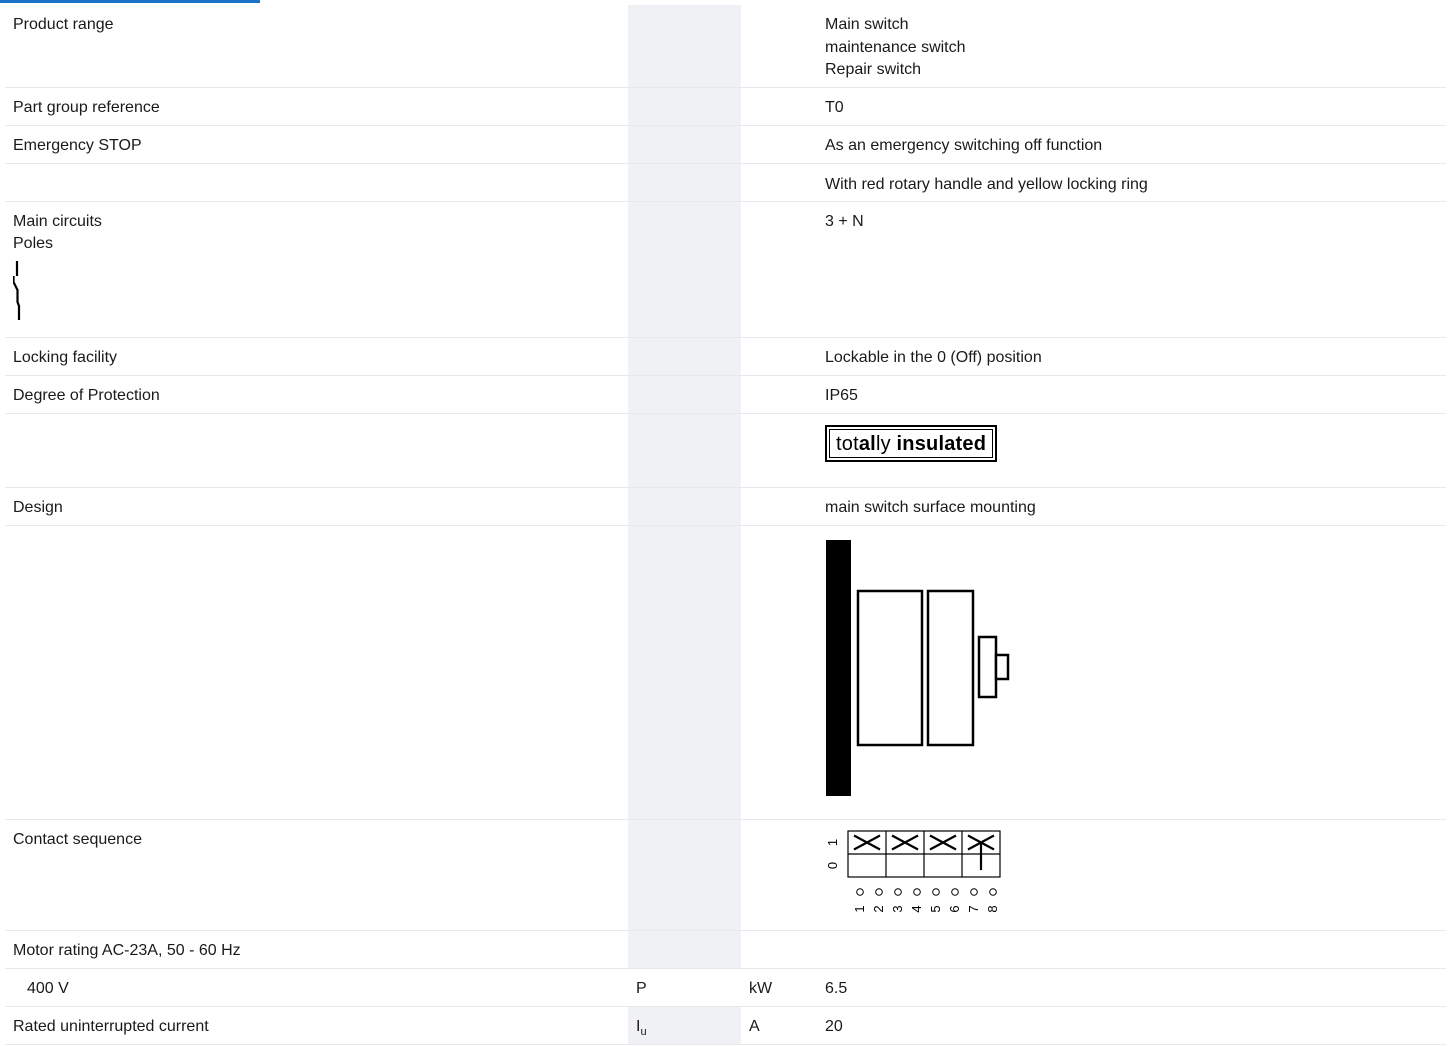  Describe the element at coordinates (859, 908) in the screenshot. I see `terminal-label: 1` at that location.